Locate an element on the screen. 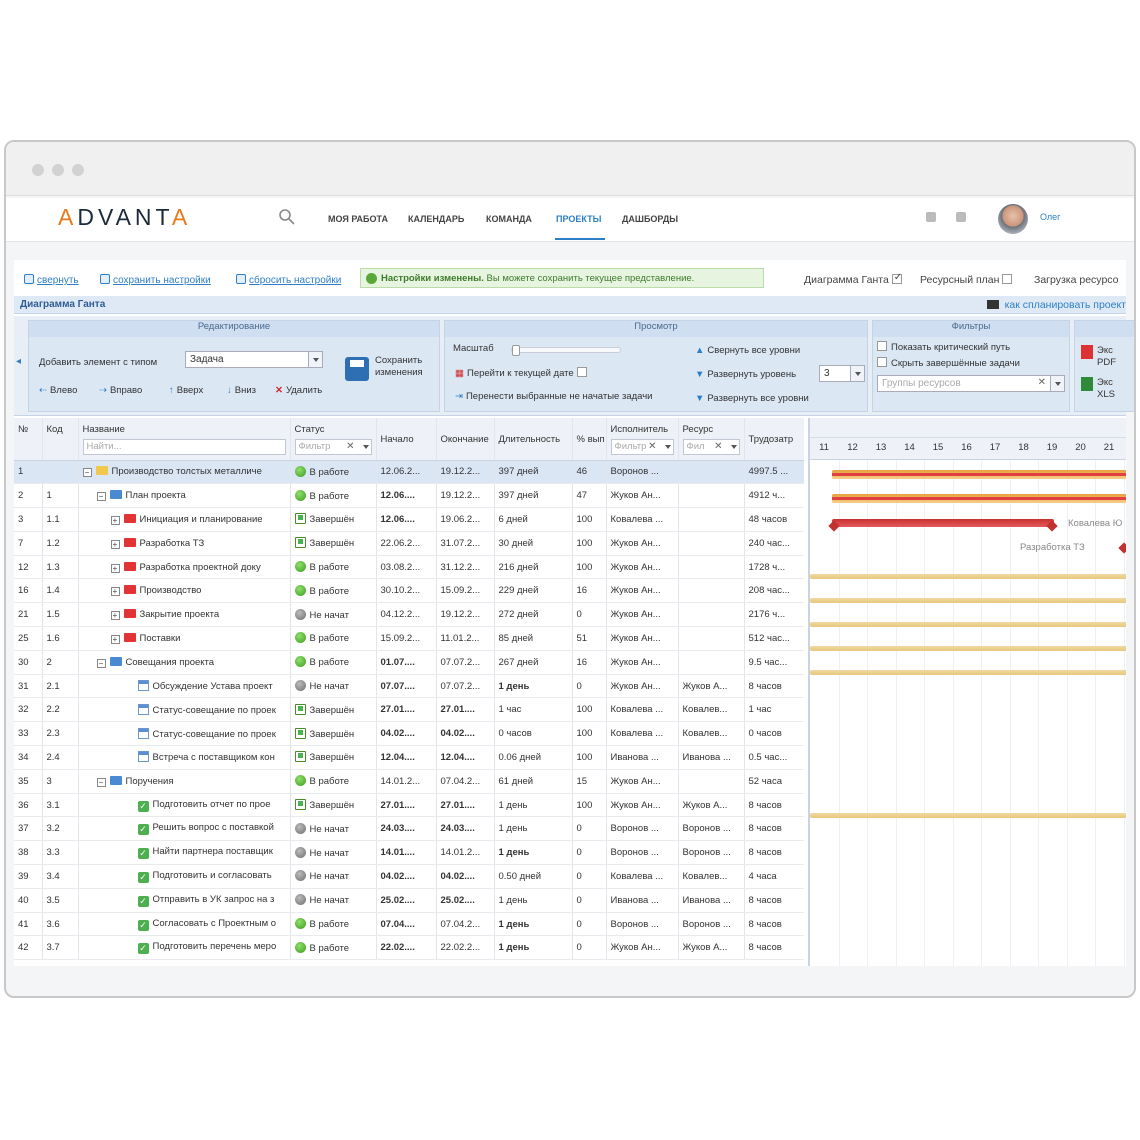 This screenshot has height=1140, width=1140. move-selected-button: ⇥ Перенести выбранные не начатые задачи is located at coordinates (553, 396).